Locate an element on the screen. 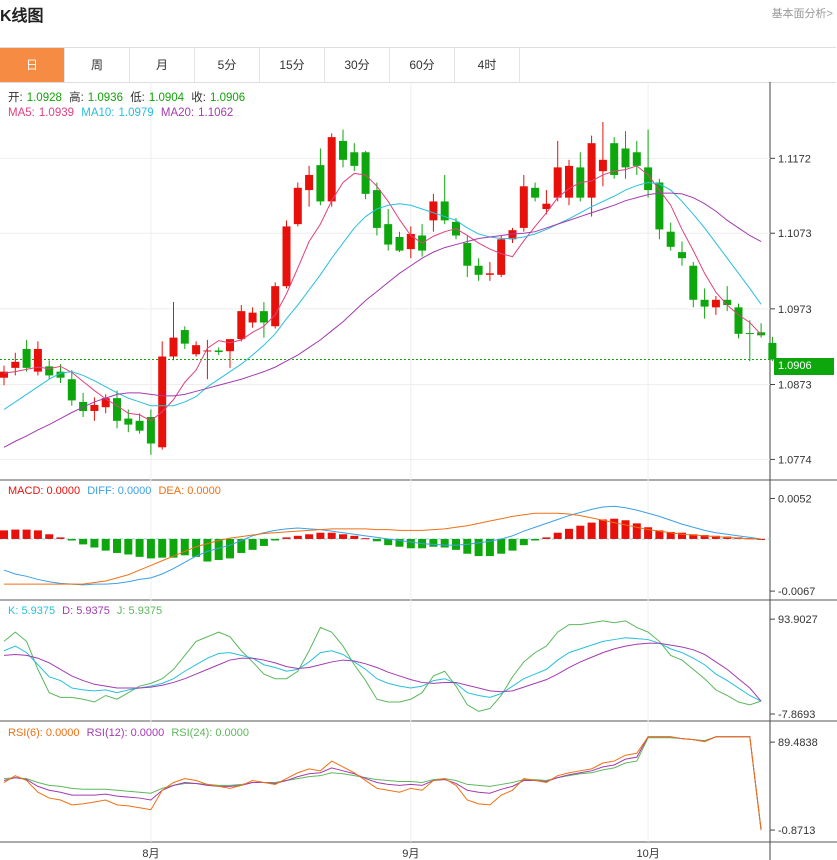  close-label: 收: is located at coordinates (198, 98).